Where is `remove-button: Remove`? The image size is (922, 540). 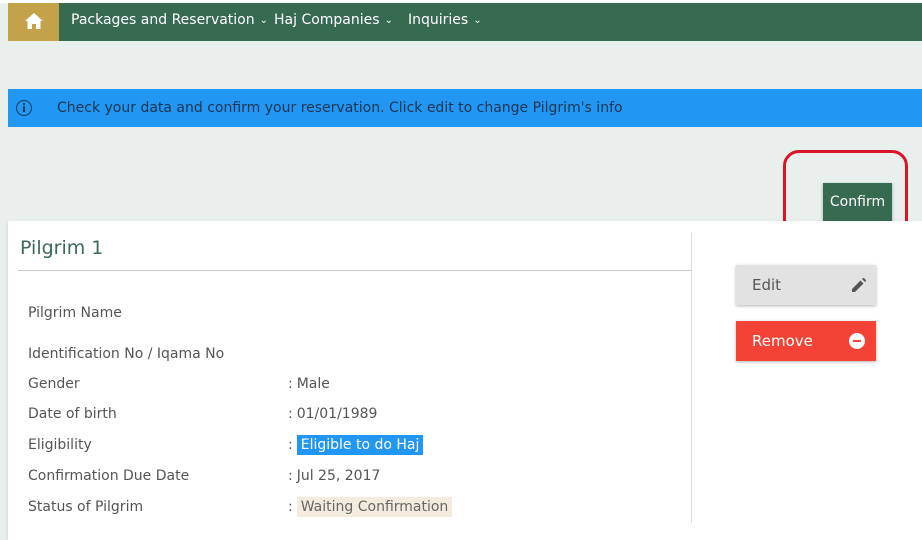 remove-button: Remove is located at coordinates (806, 341).